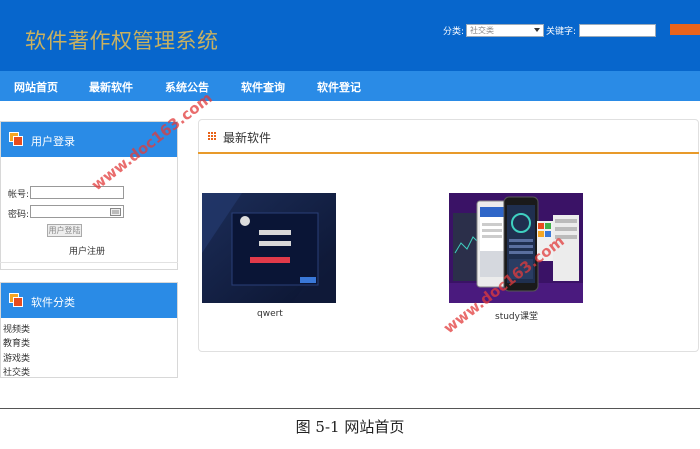  Describe the element at coordinates (454, 31) in the screenshot. I see `category-label: 分类:` at that location.